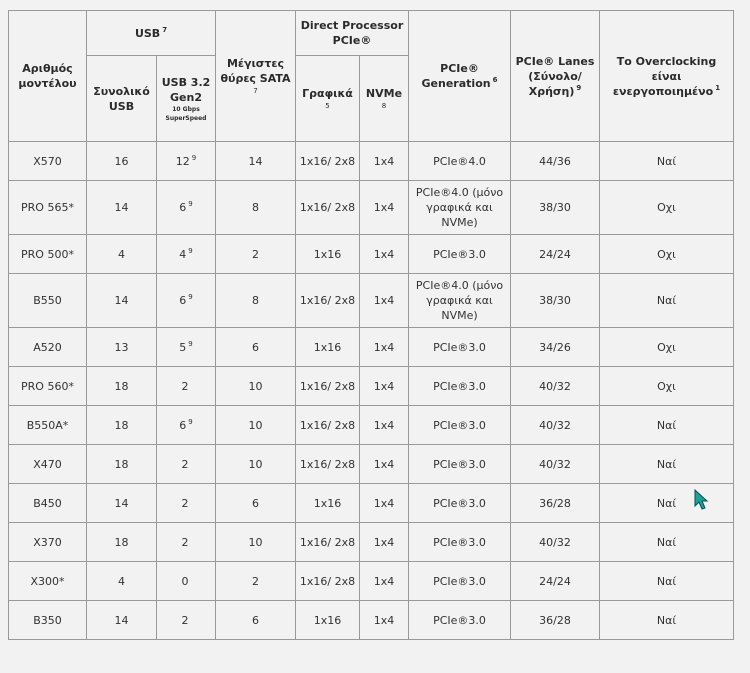 This screenshot has width=750, height=673. What do you see at coordinates (555, 620) in the screenshot?
I see `cell-lanes-value: 36/28` at bounding box center [555, 620].